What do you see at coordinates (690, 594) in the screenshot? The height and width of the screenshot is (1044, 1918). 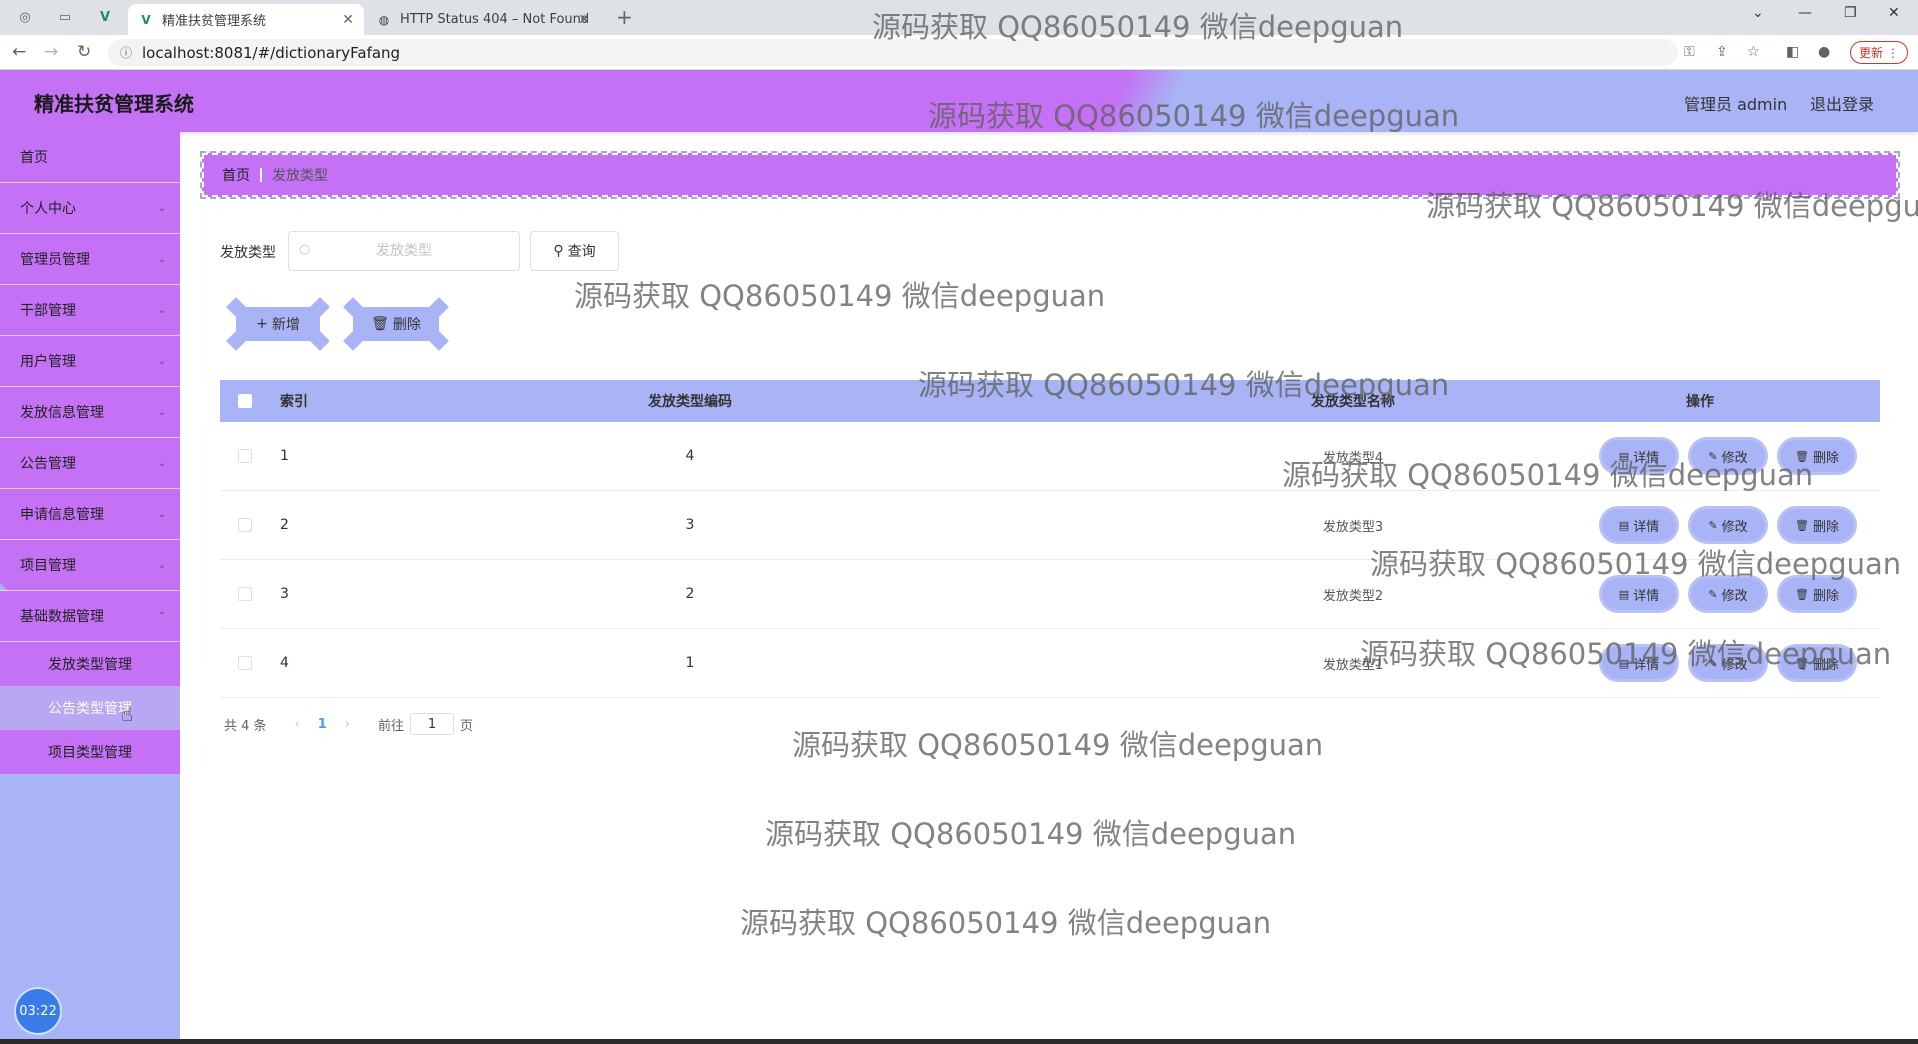 I see `cell-code: 2` at bounding box center [690, 594].